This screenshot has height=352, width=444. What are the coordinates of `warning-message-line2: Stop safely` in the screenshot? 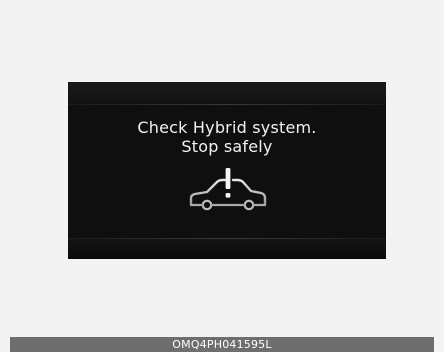 It's located at (227, 146).